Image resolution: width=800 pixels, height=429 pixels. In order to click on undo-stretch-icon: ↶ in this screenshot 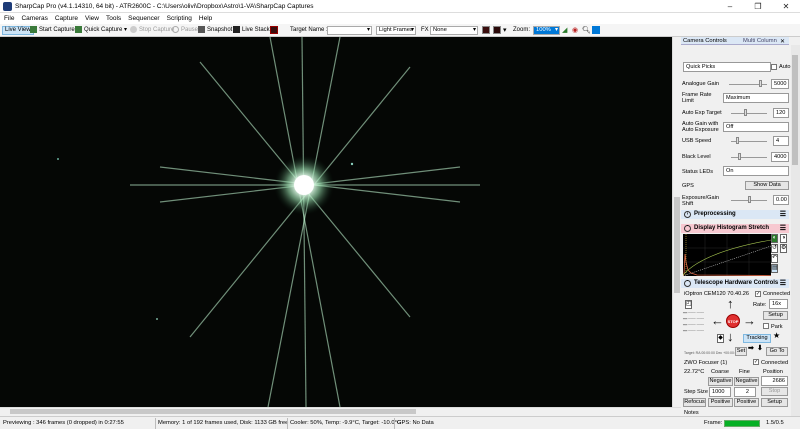, I will do `click(774, 258)`.